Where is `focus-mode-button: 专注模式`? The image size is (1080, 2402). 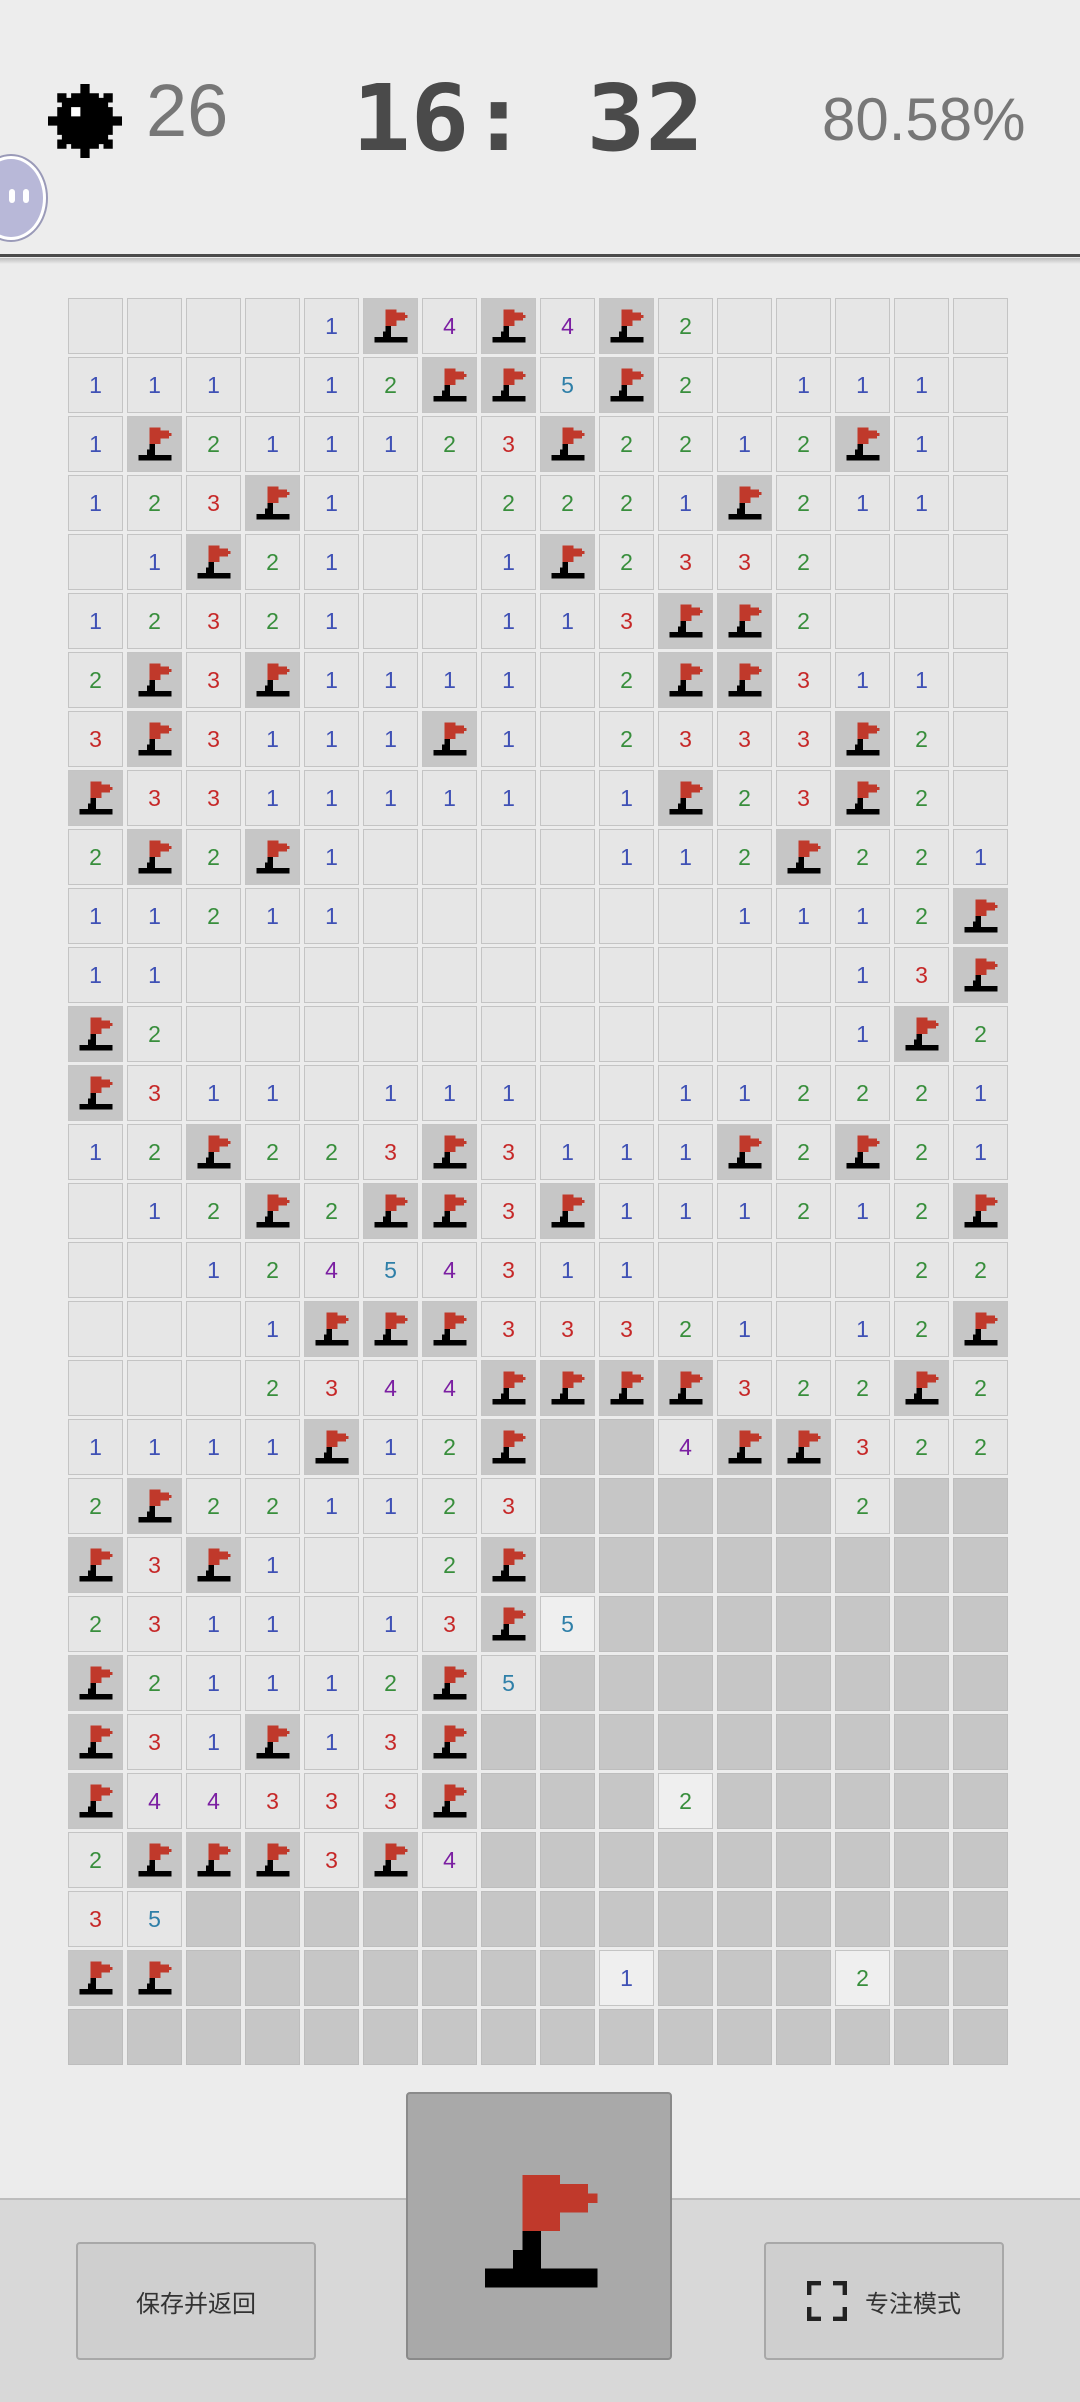 focus-mode-button: 专注模式 is located at coordinates (884, 2301).